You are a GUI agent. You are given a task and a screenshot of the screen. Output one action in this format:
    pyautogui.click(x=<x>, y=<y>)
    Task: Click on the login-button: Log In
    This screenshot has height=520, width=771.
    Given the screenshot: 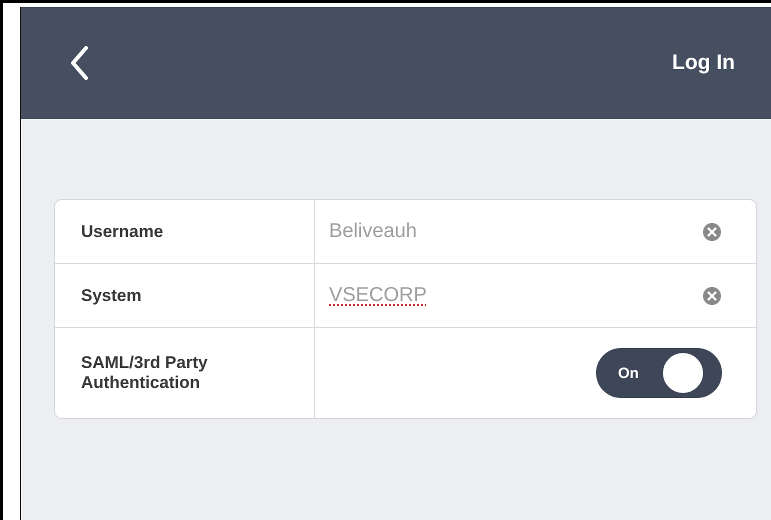 What is the action you would take?
    pyautogui.click(x=703, y=63)
    